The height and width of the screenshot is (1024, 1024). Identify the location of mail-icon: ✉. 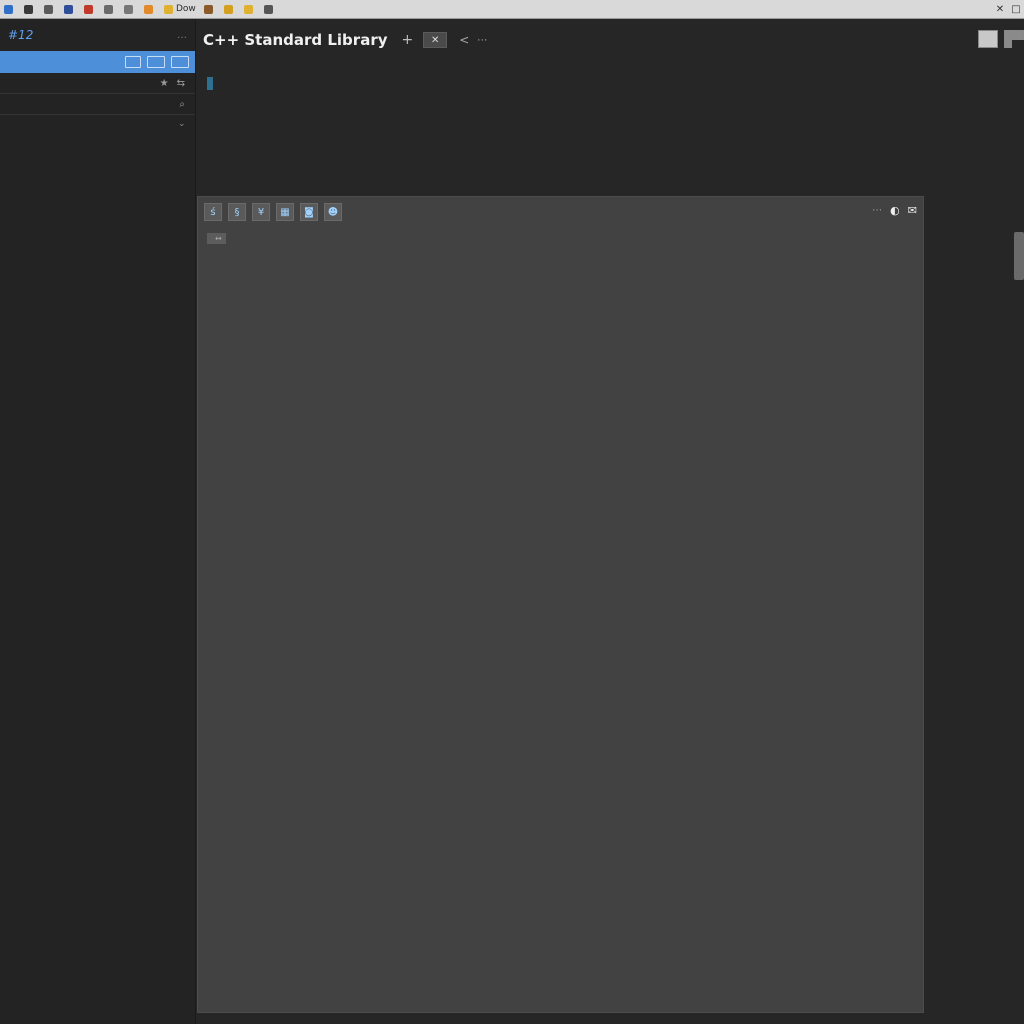
(912, 210).